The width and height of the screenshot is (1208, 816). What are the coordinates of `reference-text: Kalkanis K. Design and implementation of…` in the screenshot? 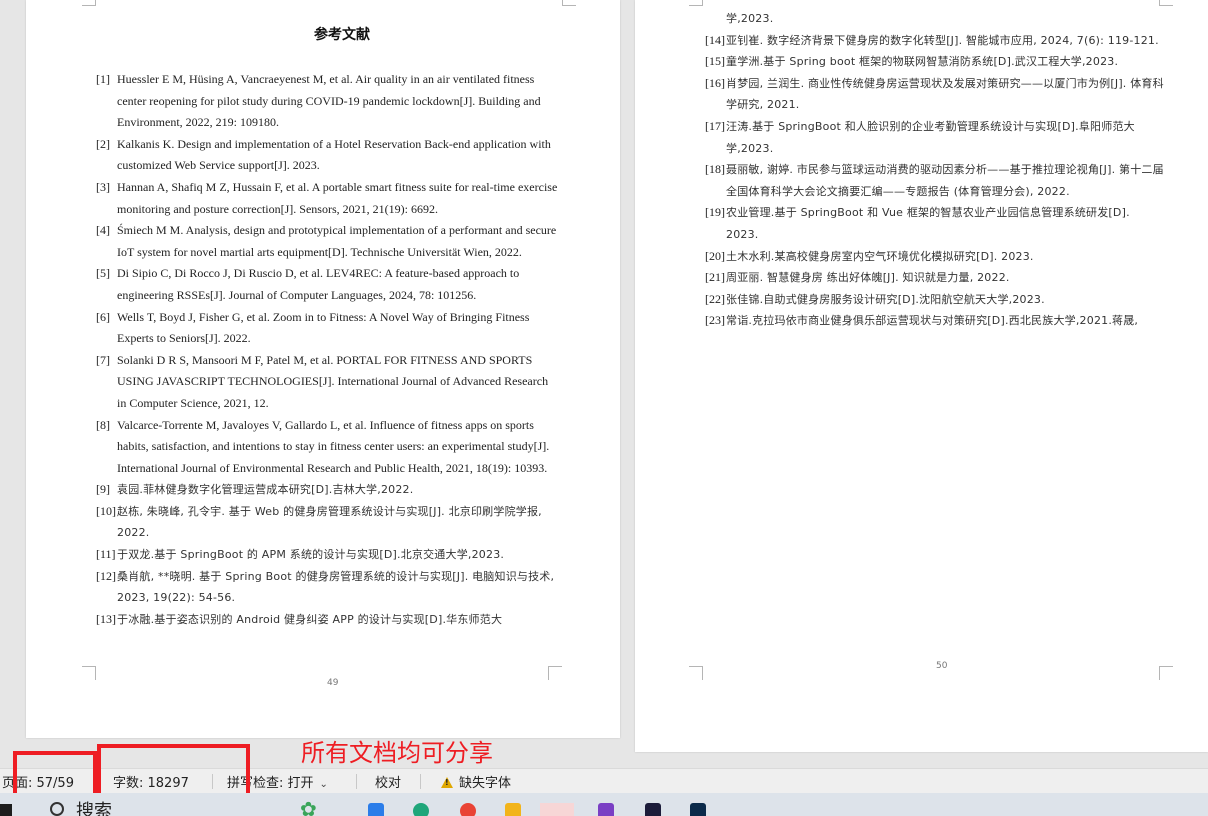 It's located at (334, 154).